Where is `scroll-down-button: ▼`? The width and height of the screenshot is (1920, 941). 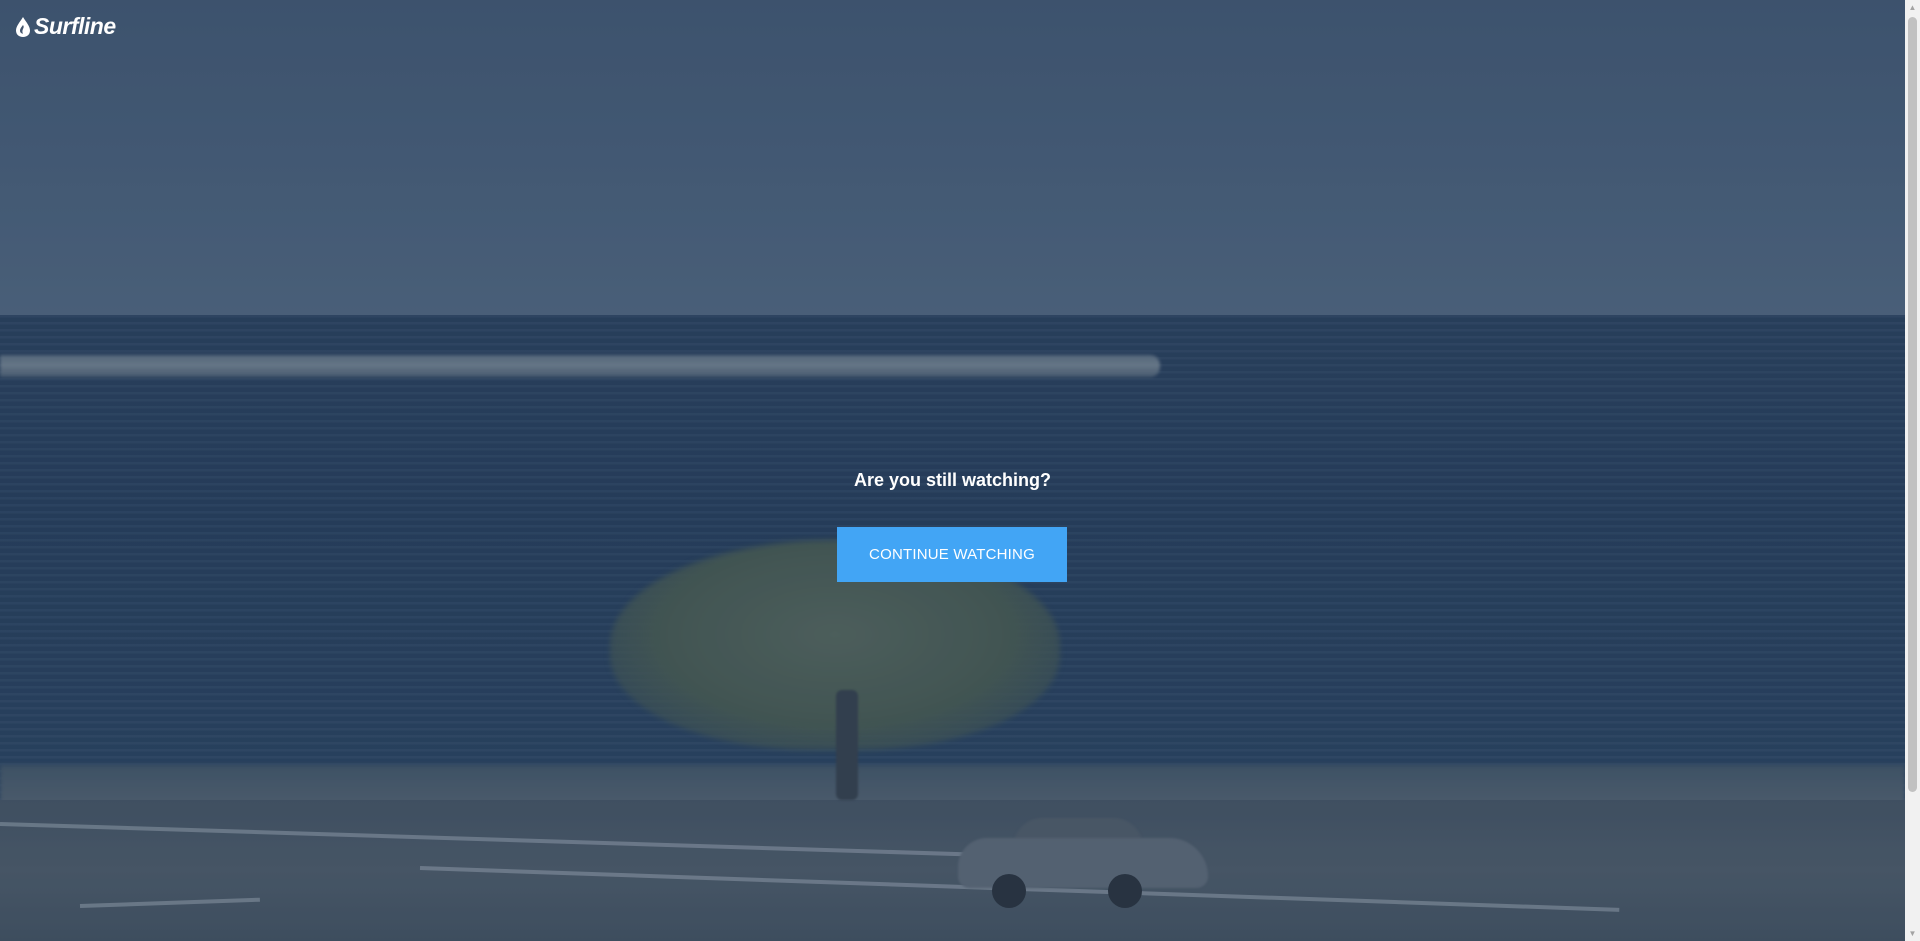
scroll-down-button: ▼ is located at coordinates (1912, 933).